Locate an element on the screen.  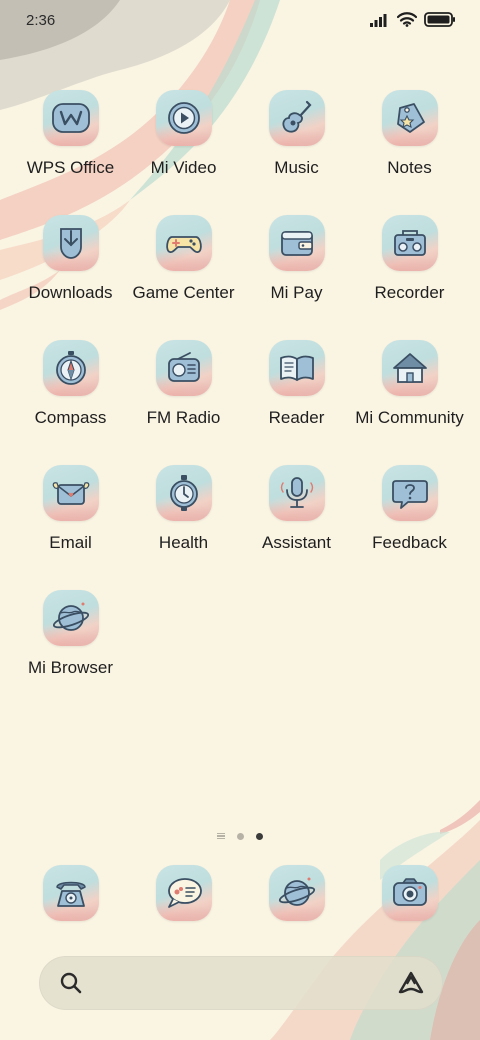
app-label: Recorder is located at coordinates (409, 292).